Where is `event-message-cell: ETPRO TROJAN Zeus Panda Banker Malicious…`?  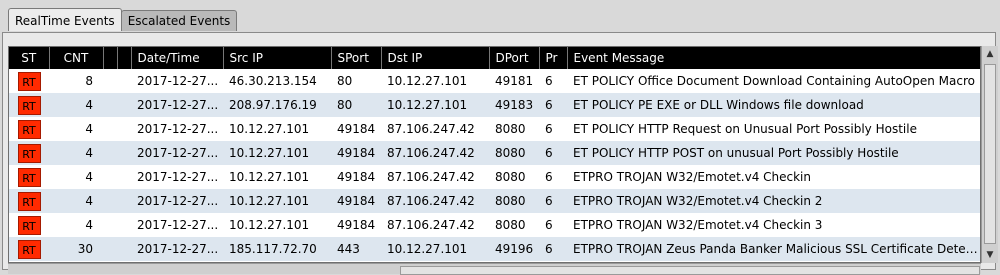 event-message-cell: ETPRO TROJAN Zeus Panda Banker Malicious… is located at coordinates (773, 249).